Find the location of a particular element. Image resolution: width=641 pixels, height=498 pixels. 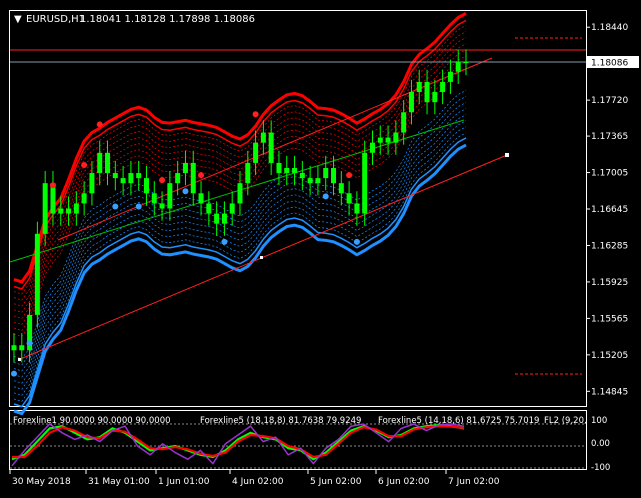

time-tick-label: 6 Jun 02:00 is located at coordinates (404, 482).